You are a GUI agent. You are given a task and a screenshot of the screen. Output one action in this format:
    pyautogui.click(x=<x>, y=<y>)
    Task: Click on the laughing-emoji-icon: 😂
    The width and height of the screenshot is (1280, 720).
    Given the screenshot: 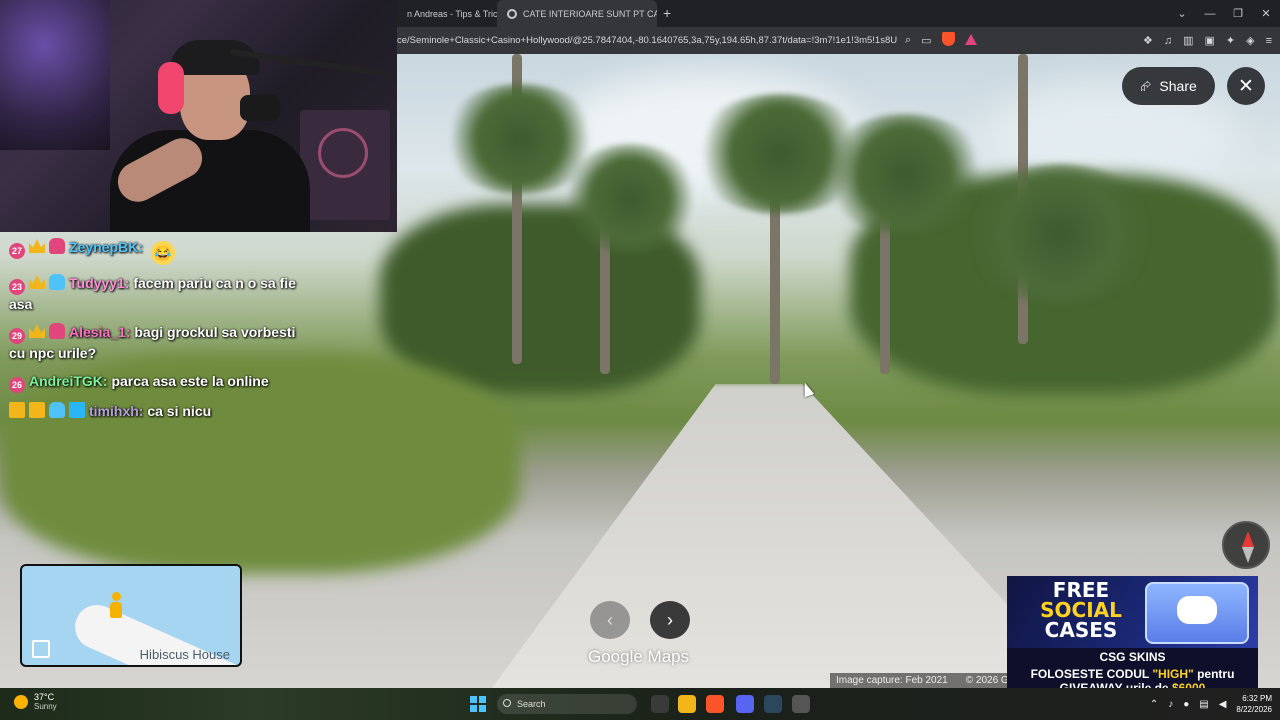 What is the action you would take?
    pyautogui.click(x=162, y=253)
    